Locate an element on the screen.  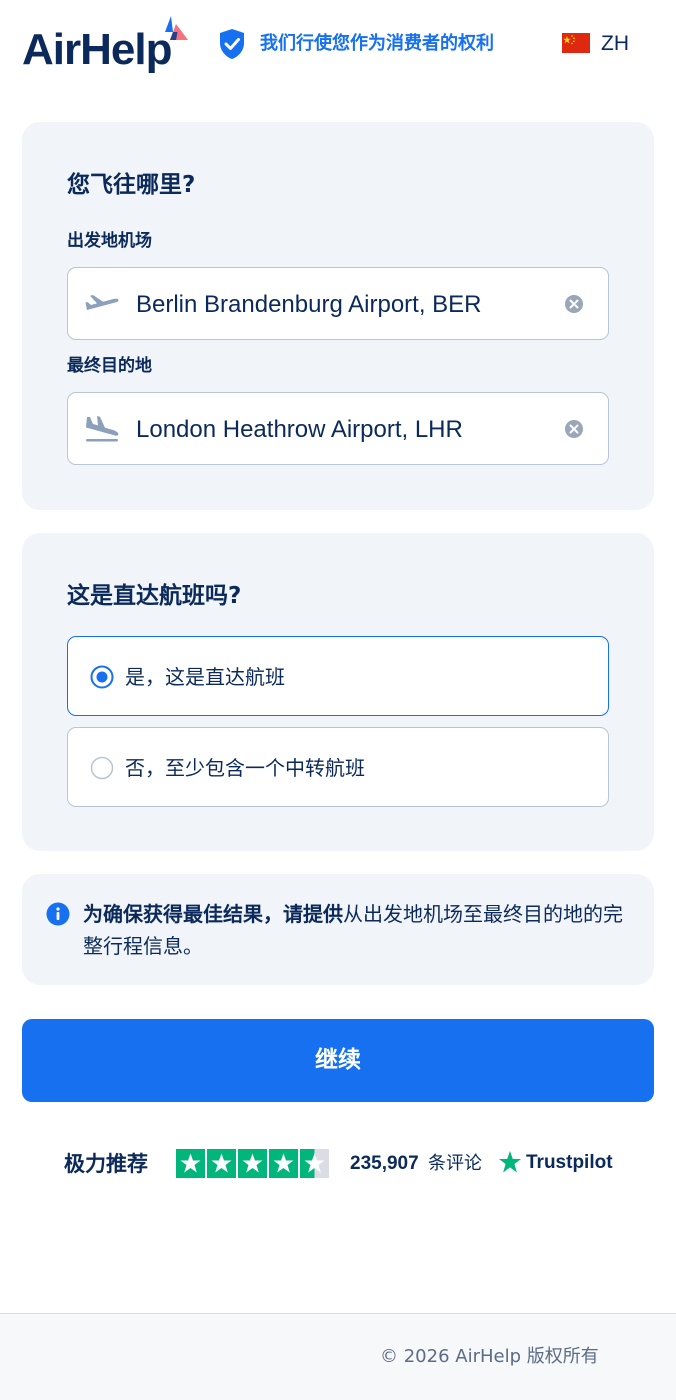
logo-mark-icon is located at coordinates (176, 28).